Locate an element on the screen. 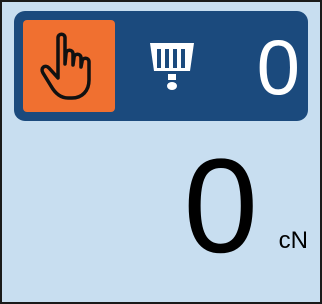 The height and width of the screenshot is (304, 322). tension-unit: cN is located at coordinates (293, 240).